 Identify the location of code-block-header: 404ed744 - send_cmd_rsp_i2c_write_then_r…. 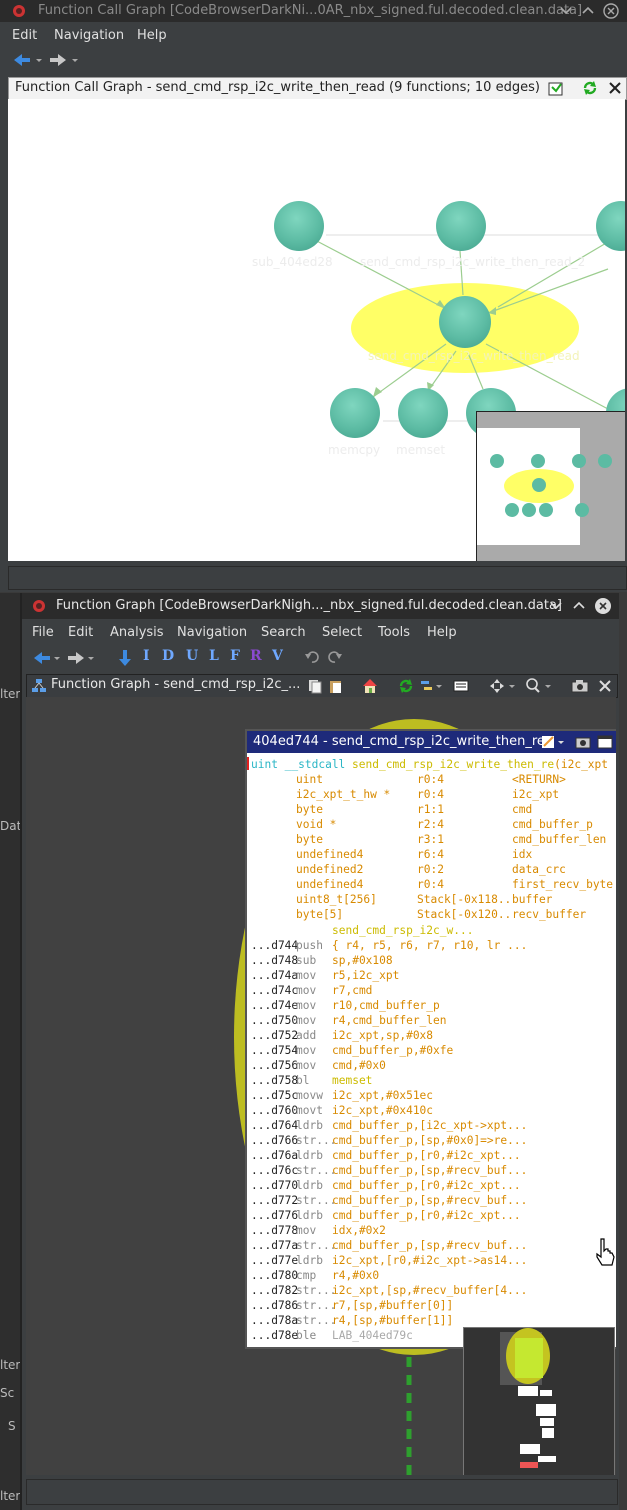
(431, 742).